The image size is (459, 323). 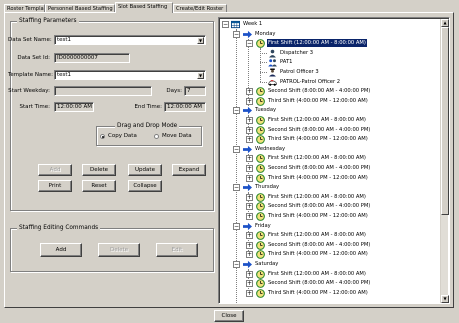 I want to click on days-label: Days:, so click(x=174, y=91).